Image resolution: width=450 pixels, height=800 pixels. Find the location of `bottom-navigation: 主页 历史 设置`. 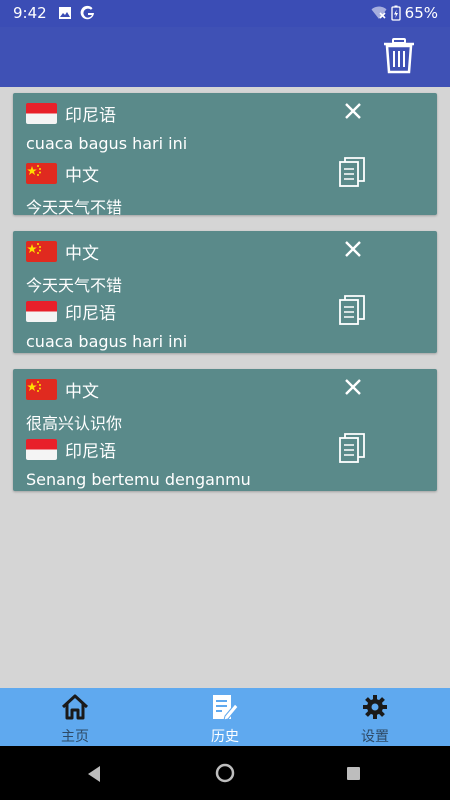

bottom-navigation: 主页 历史 设置 is located at coordinates (225, 717).